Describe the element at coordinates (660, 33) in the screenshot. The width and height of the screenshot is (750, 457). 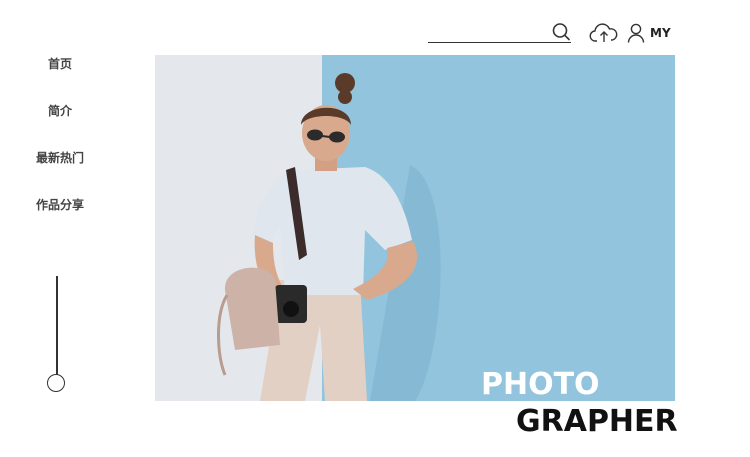
I see `user-menu-label: MY` at that location.